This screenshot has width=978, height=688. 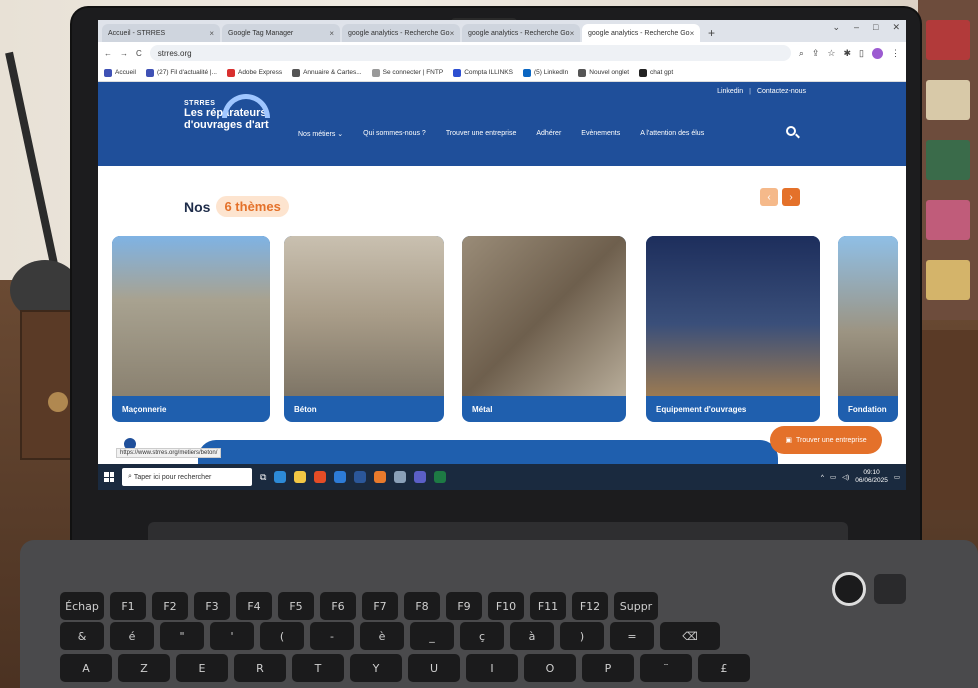 I want to click on key: R, so click(x=260, y=668).